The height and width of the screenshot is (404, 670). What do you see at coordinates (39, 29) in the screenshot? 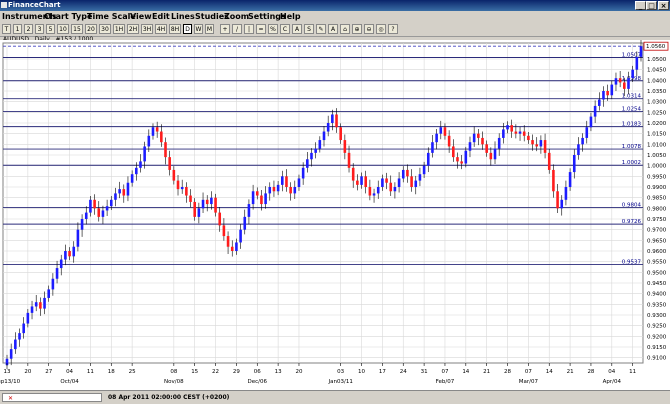
I see `timeframe-button-3: 3` at bounding box center [39, 29].